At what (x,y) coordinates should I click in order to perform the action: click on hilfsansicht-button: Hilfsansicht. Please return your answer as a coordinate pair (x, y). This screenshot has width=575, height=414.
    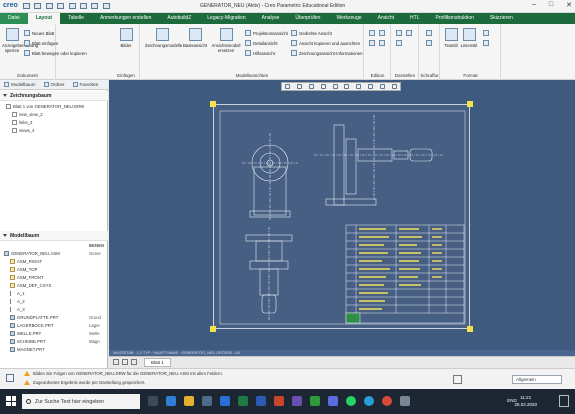
    Looking at the image, I should click on (260, 53).